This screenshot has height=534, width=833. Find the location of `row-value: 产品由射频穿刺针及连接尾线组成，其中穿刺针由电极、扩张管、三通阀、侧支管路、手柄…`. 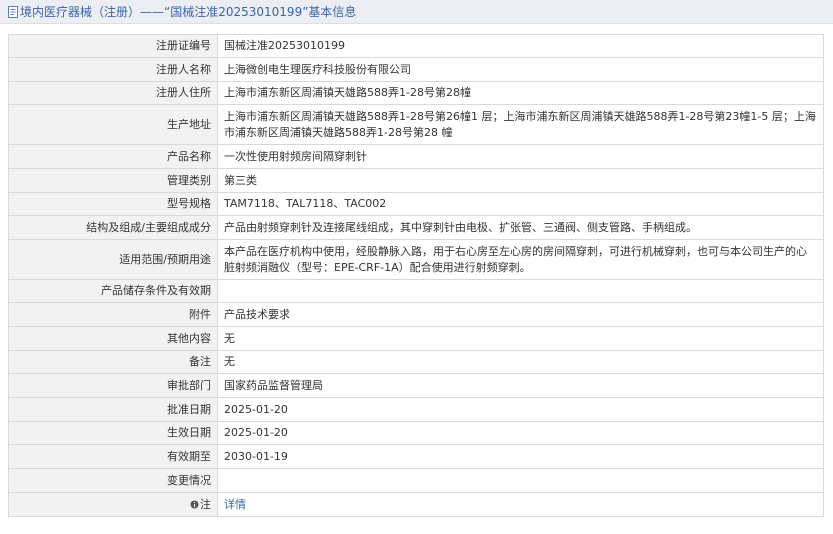

row-value: 产品由射频穿刺针及连接尾线组成，其中穿刺针由电极、扩张管、三通阀、侧支管路、手柄… is located at coordinates (520, 227).